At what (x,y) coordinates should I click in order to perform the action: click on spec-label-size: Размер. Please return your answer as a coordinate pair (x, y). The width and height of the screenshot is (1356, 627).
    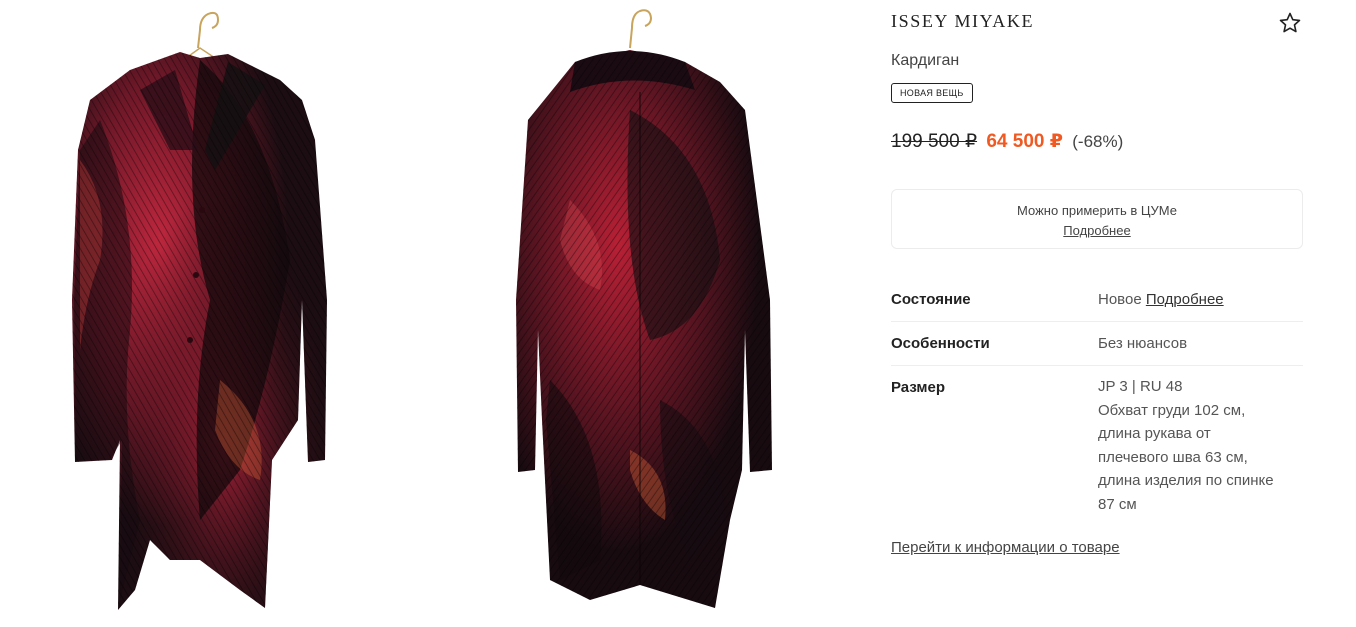
    Looking at the image, I should click on (918, 387).